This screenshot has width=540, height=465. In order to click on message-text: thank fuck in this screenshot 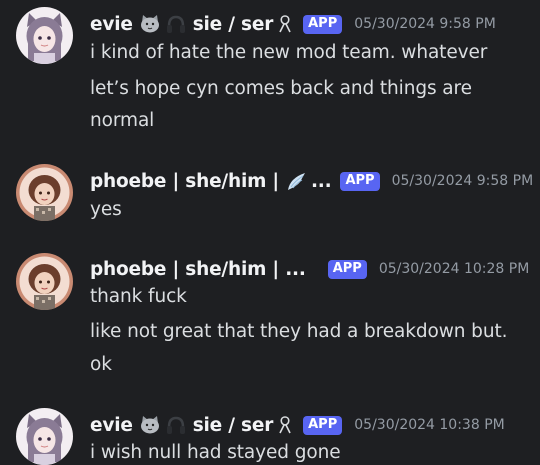, I will do `click(138, 296)`.